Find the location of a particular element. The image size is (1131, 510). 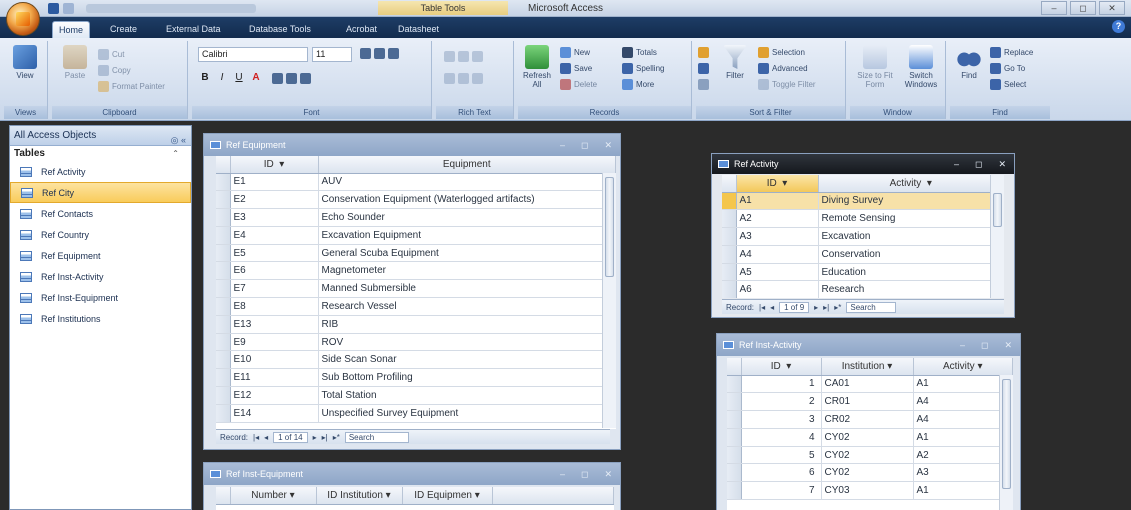

nav-item-ref-institutions: Ref Institutions is located at coordinates (100, 318).